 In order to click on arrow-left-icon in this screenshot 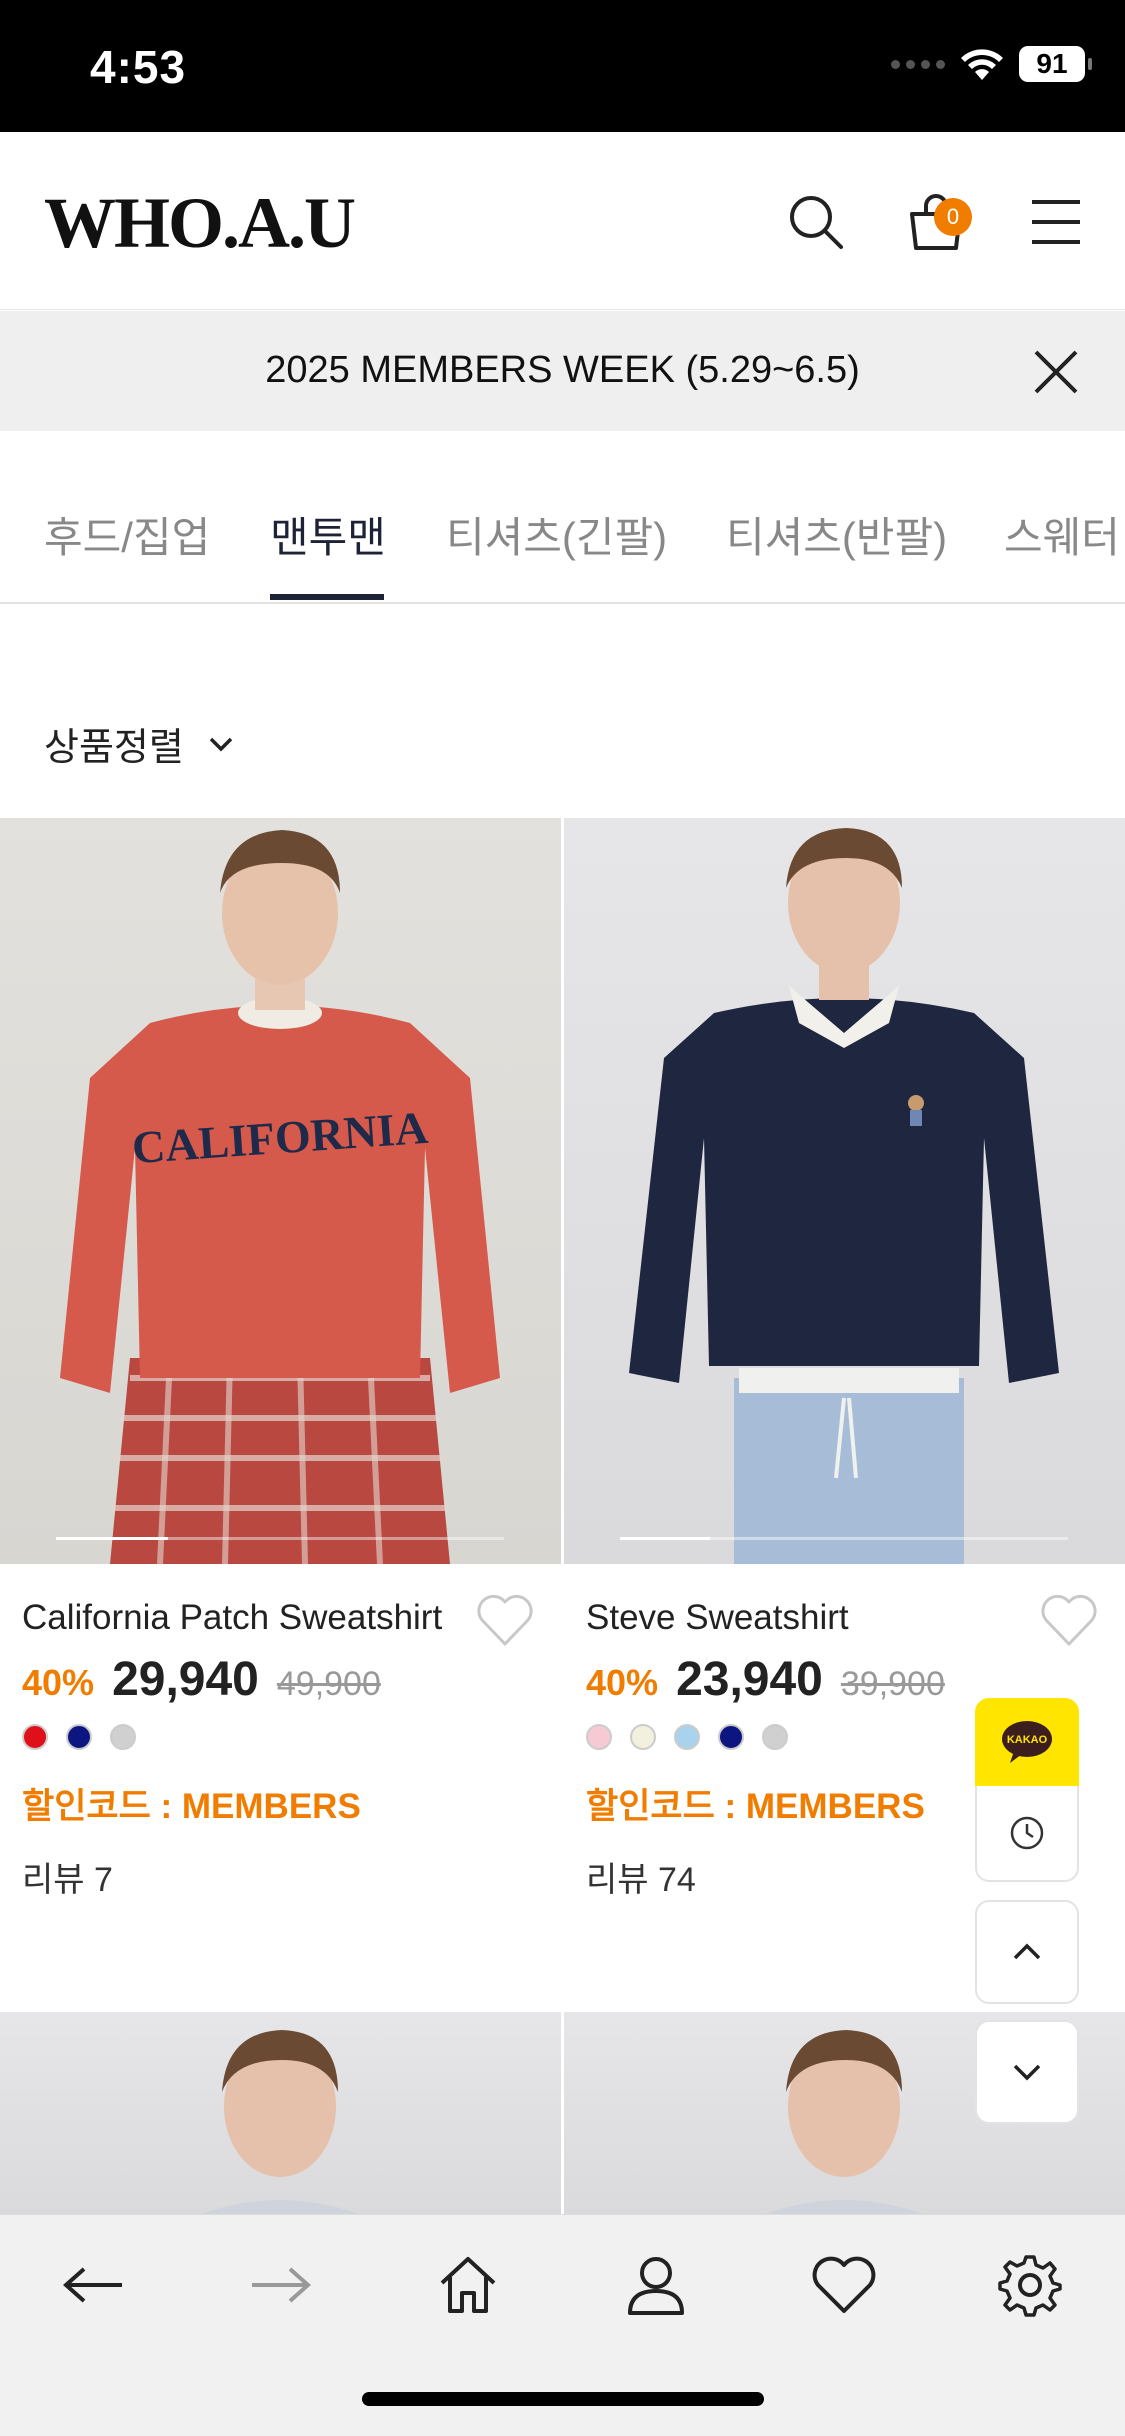, I will do `click(92, 2285)`.